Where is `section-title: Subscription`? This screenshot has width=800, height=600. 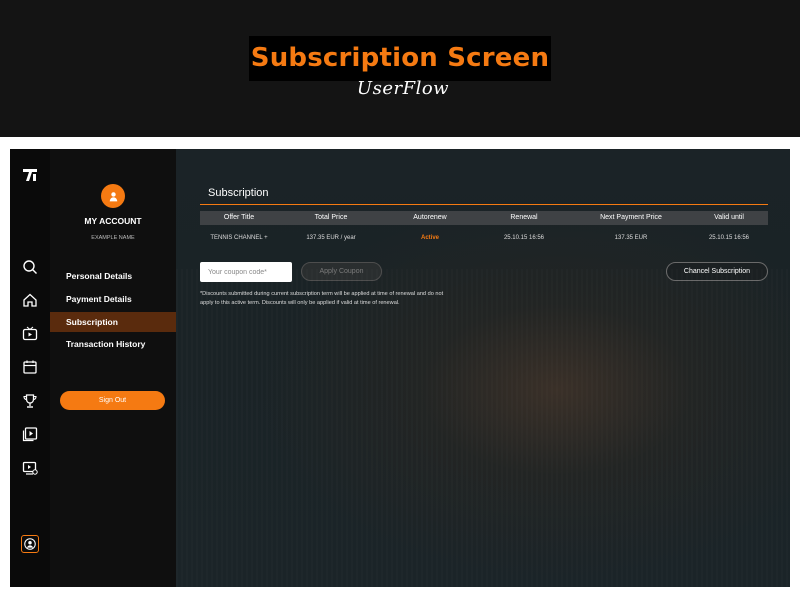 section-title: Subscription is located at coordinates (238, 193).